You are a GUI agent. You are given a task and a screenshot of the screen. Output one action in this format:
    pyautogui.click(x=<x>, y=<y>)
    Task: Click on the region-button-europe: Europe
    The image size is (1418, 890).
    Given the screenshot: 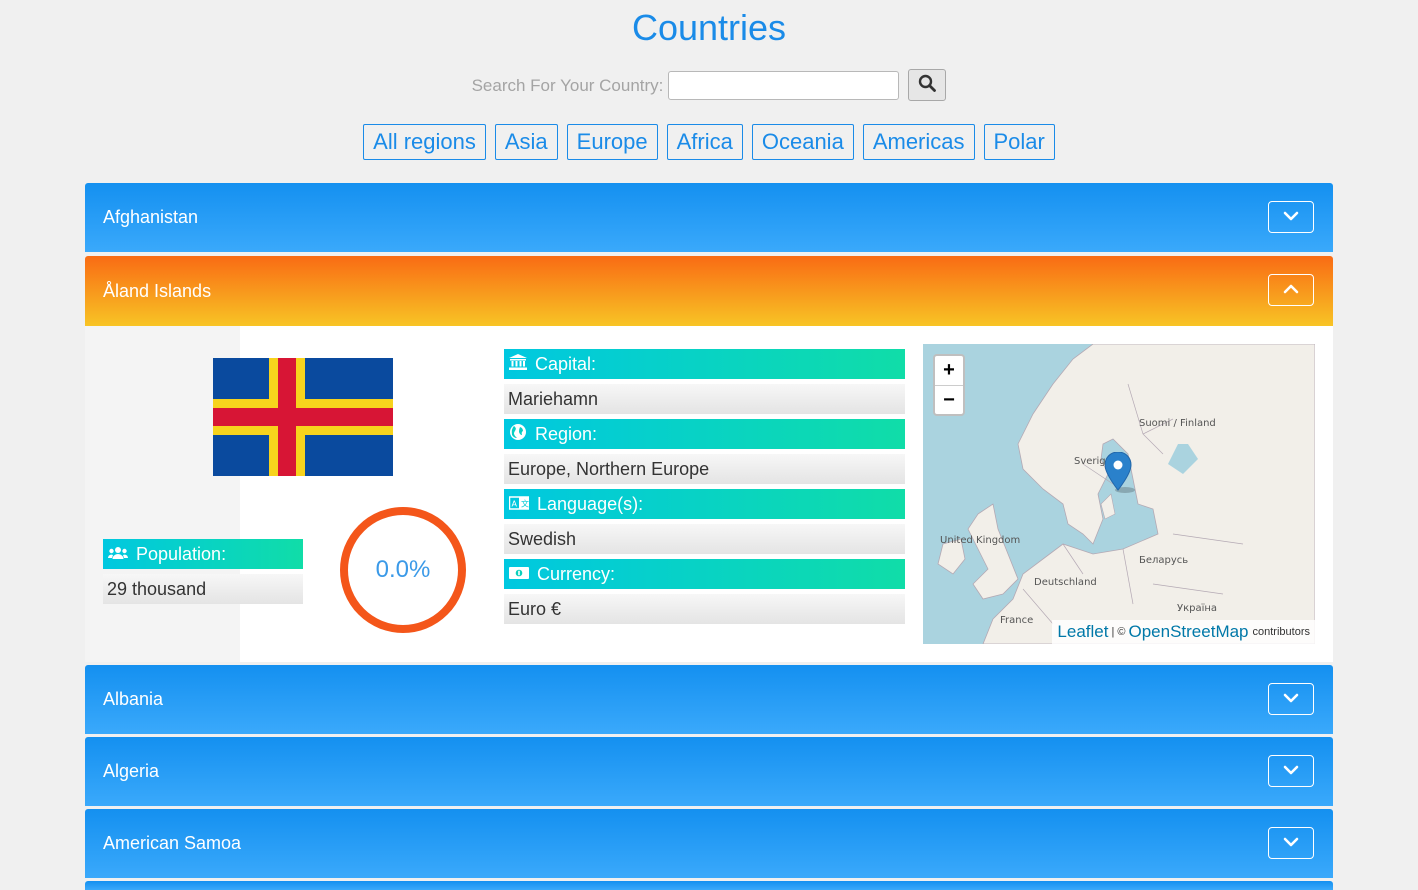 What is the action you would take?
    pyautogui.click(x=612, y=142)
    